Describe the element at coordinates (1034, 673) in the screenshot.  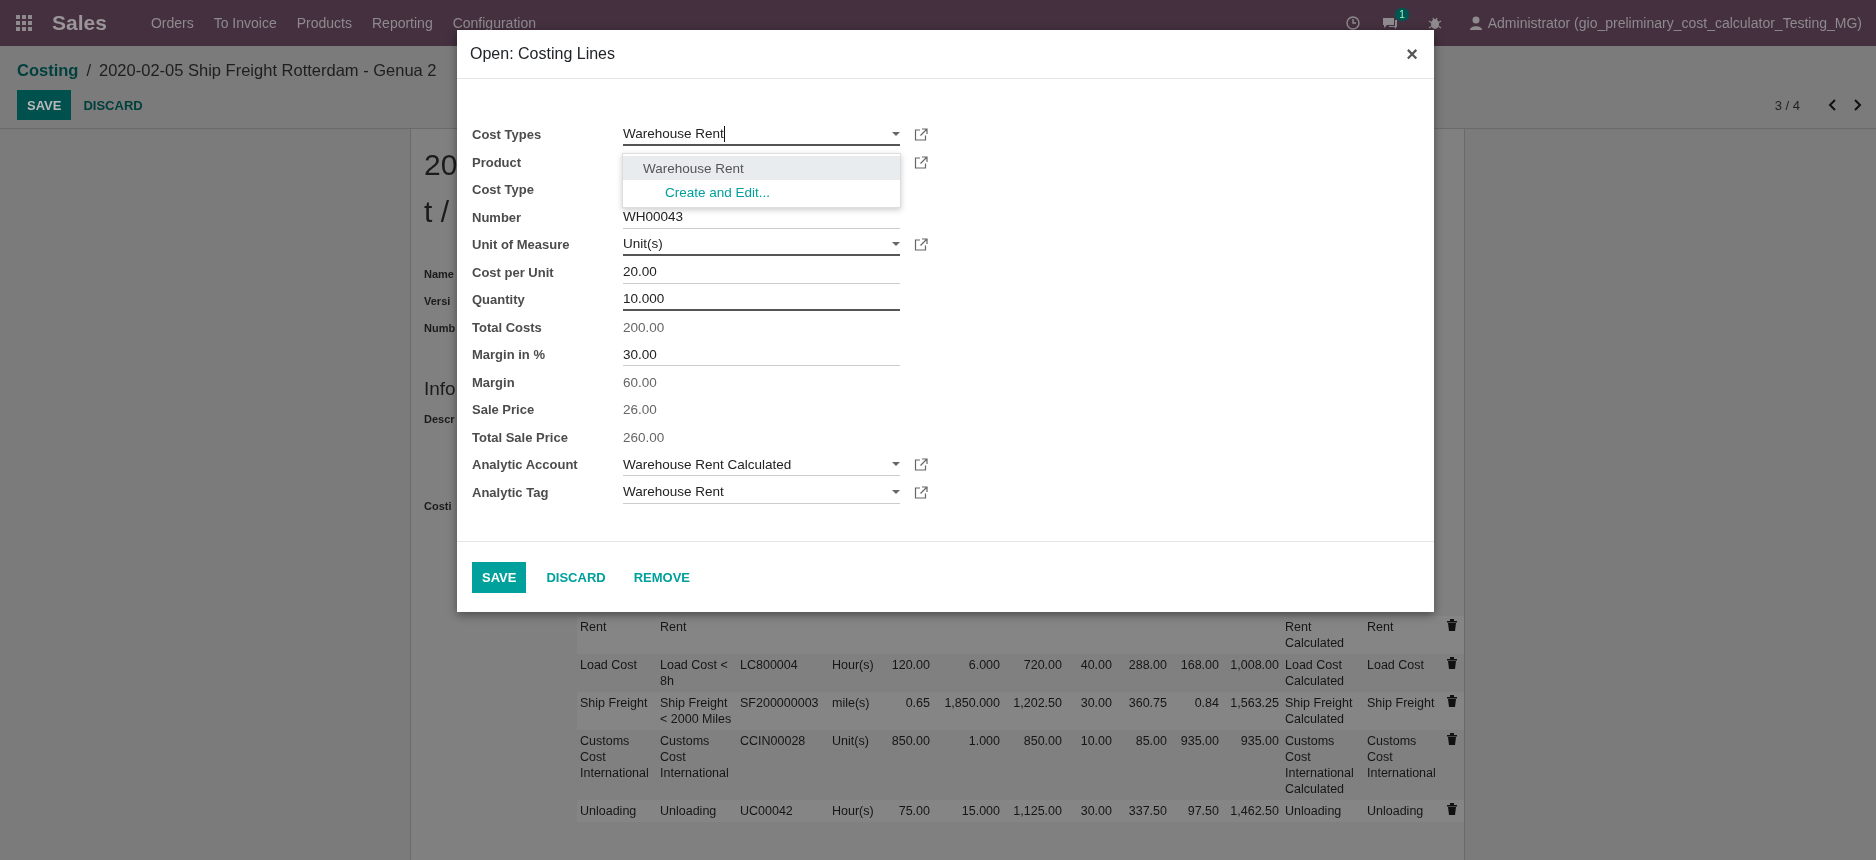
I see `table-cell: 720.00` at that location.